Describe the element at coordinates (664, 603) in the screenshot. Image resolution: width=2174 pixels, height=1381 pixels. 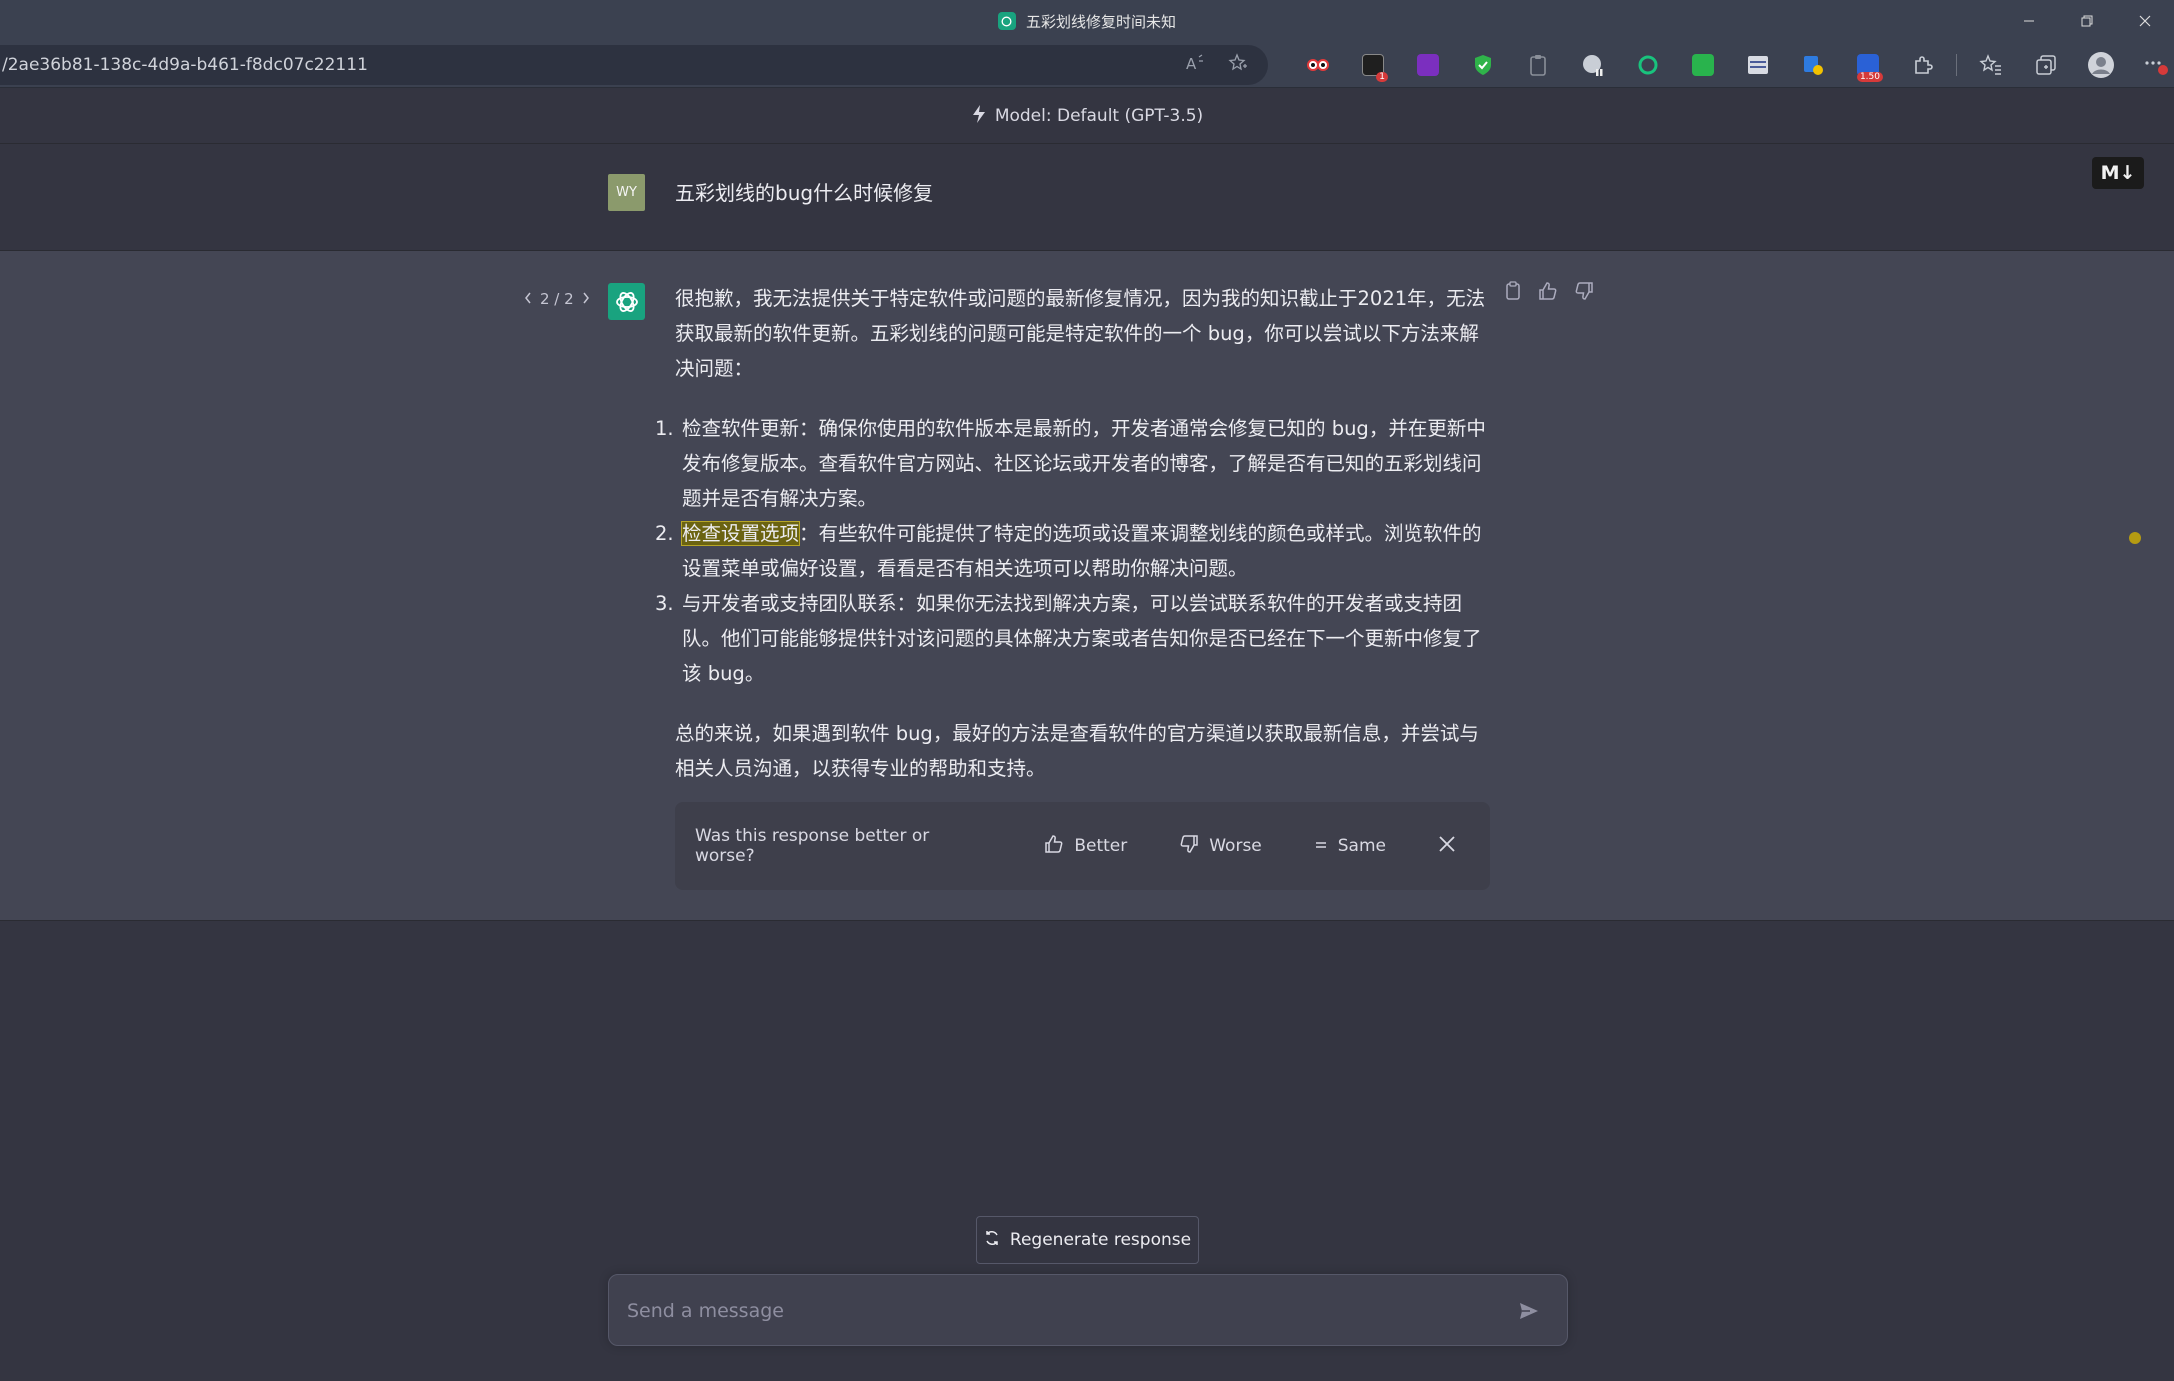
I see `step-number: 3.` at that location.